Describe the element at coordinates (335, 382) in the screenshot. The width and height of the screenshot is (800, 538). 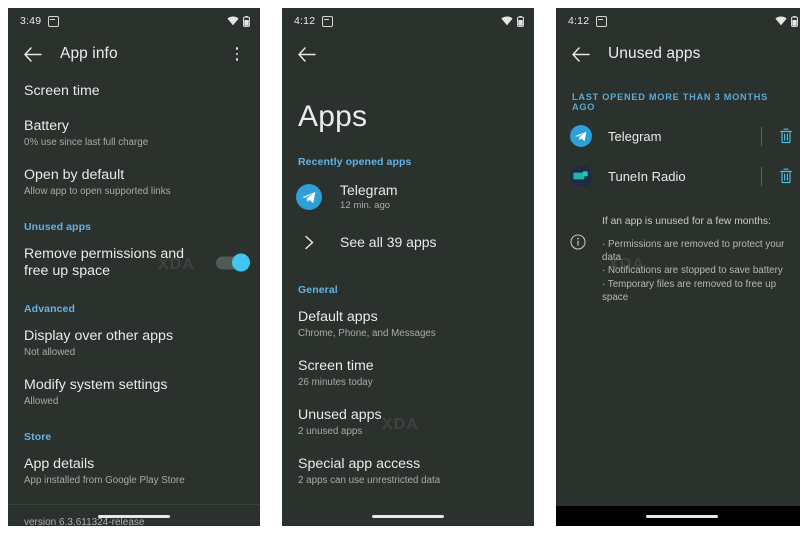
I see `row-subtitle: 26 minutes today` at that location.